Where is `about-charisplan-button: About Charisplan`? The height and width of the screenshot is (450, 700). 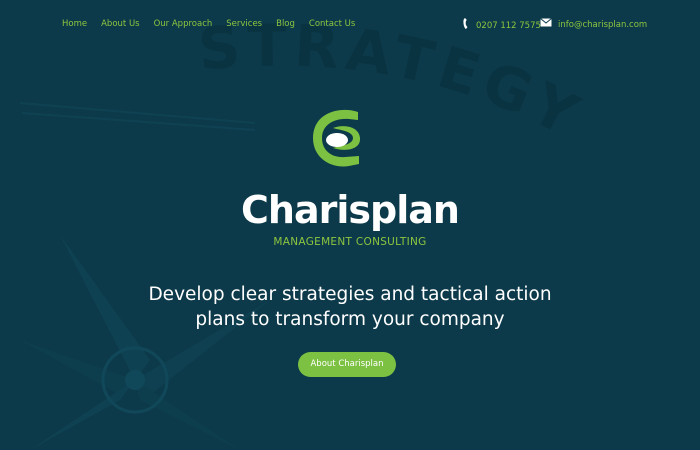
about-charisplan-button: About Charisplan is located at coordinates (347, 364).